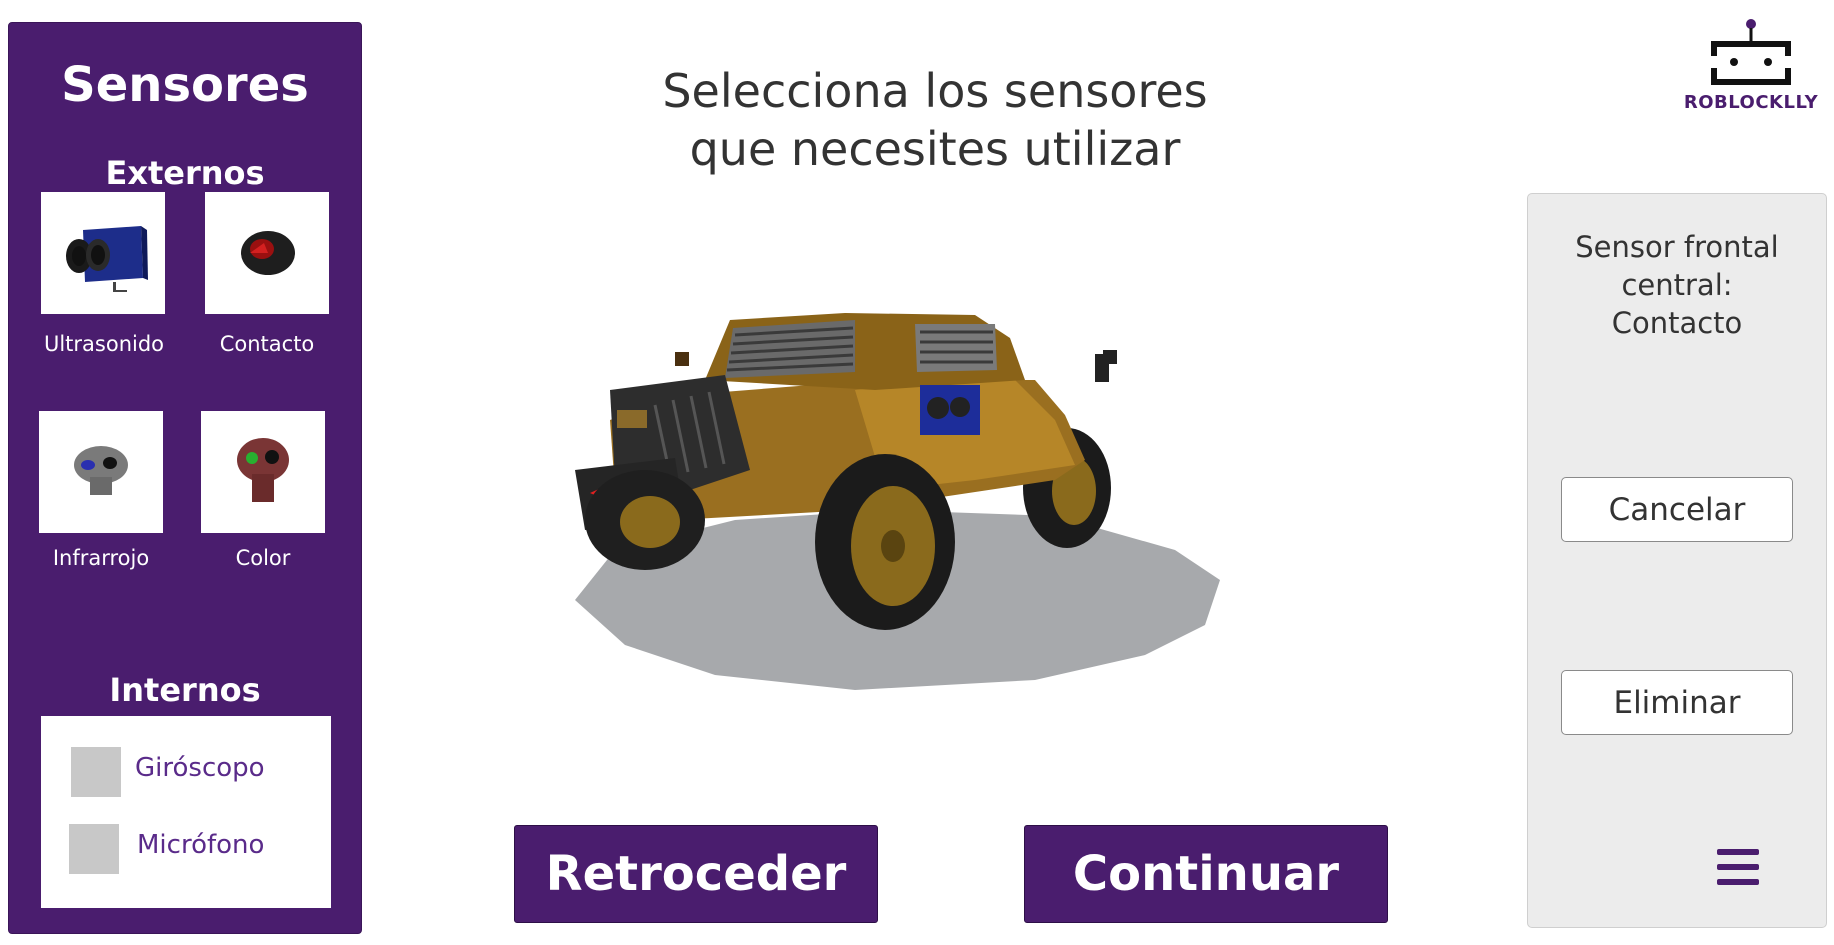 The image size is (1834, 945). I want to click on color-sensor-icon, so click(263, 470).